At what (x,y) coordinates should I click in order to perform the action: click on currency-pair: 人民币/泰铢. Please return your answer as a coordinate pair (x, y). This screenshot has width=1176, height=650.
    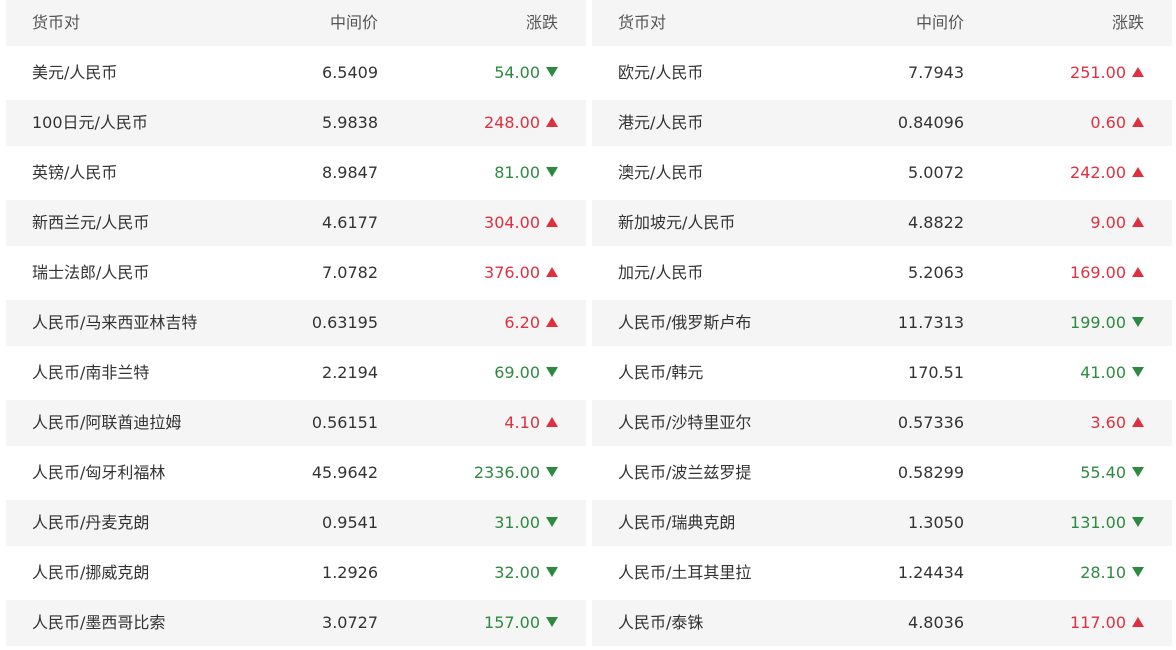
    Looking at the image, I should click on (661, 622).